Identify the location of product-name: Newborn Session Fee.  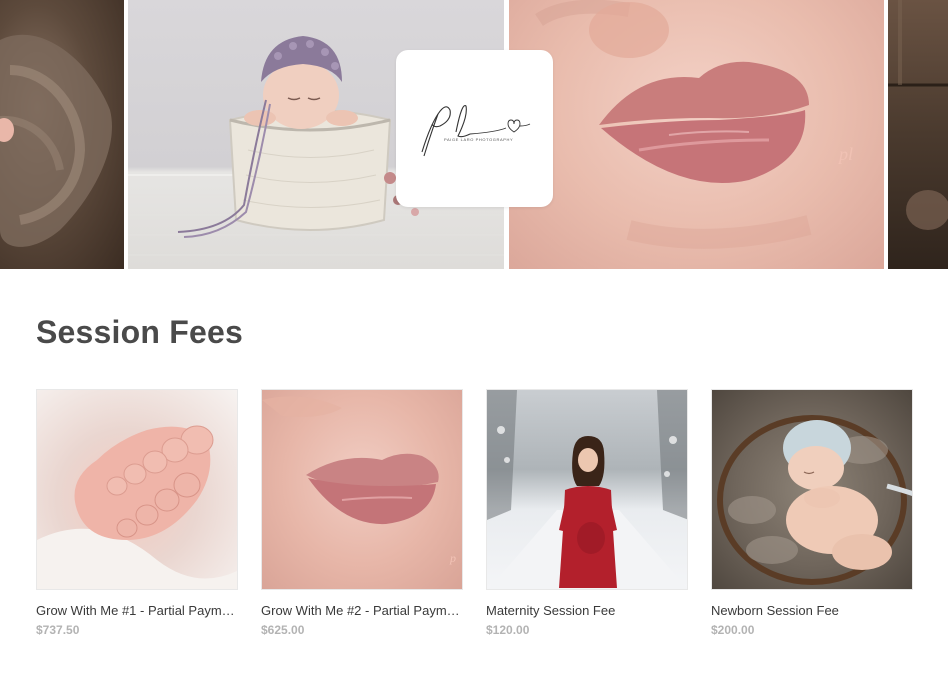
(812, 610).